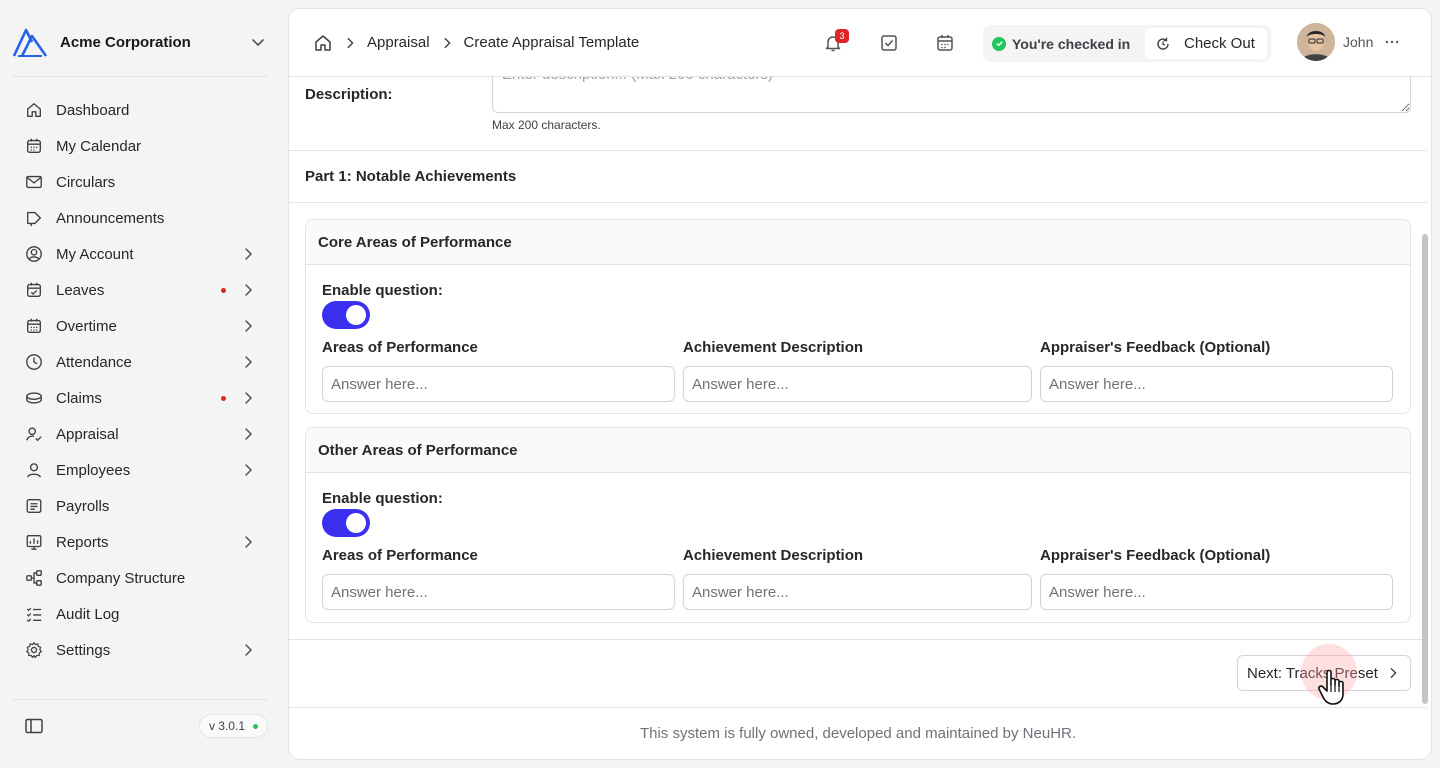 The height and width of the screenshot is (768, 1440). Describe the element at coordinates (34, 434) in the screenshot. I see `user-check-icon` at that location.